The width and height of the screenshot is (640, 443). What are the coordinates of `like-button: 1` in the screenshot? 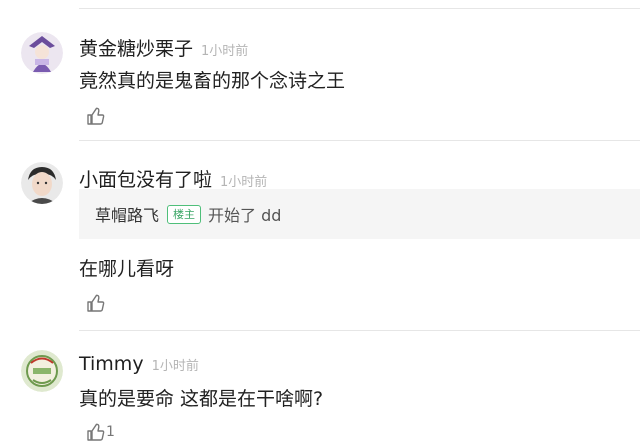 It's located at (100, 432).